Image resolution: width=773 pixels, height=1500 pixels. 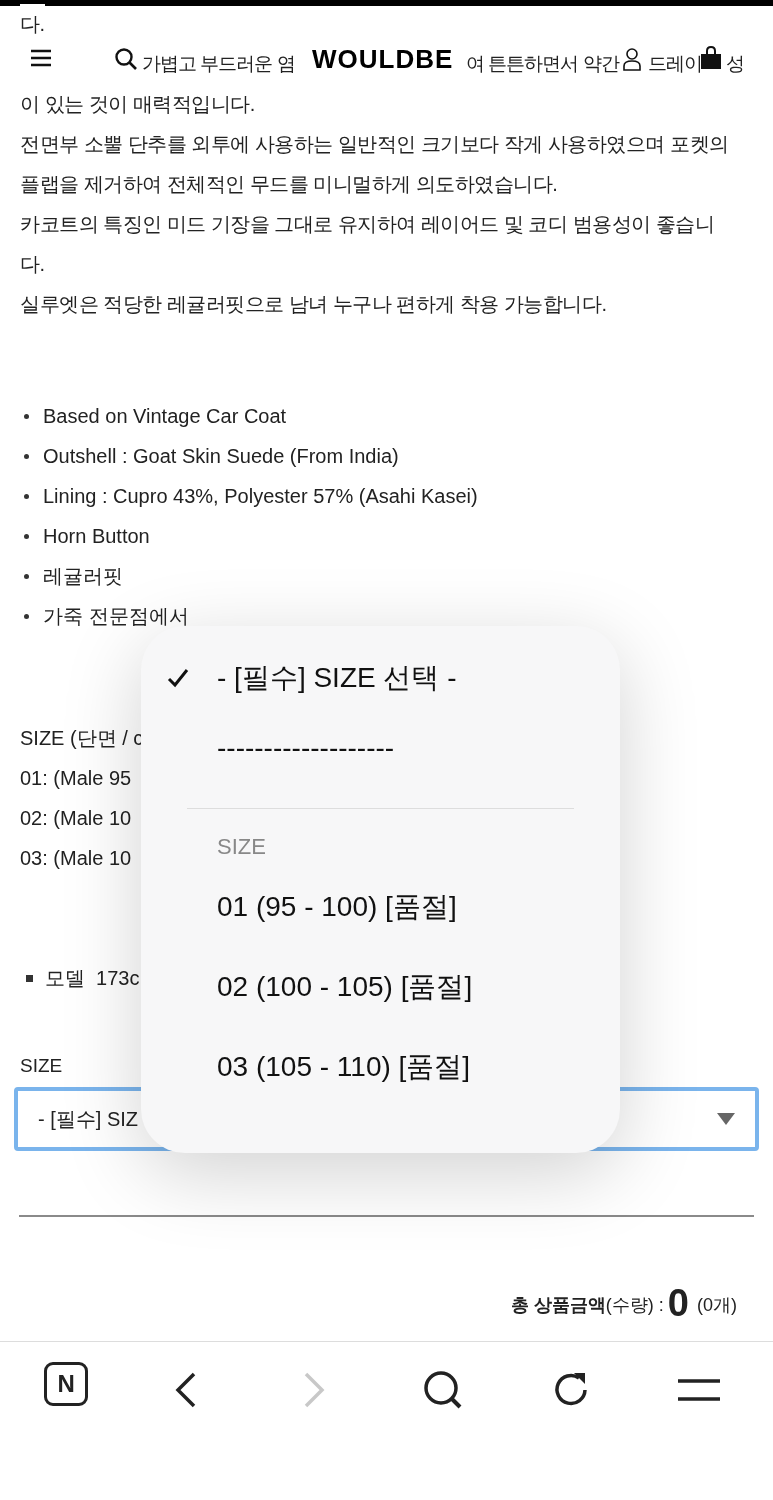 What do you see at coordinates (41, 1066) in the screenshot?
I see `field-label: SIZE` at bounding box center [41, 1066].